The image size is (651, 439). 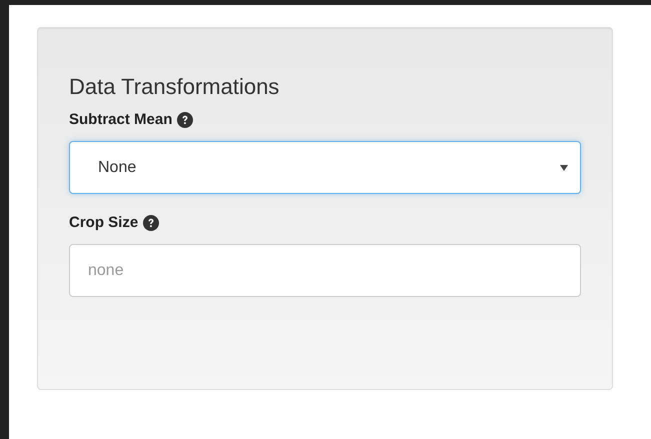 What do you see at coordinates (103, 222) in the screenshot?
I see `field-label: Crop Size` at bounding box center [103, 222].